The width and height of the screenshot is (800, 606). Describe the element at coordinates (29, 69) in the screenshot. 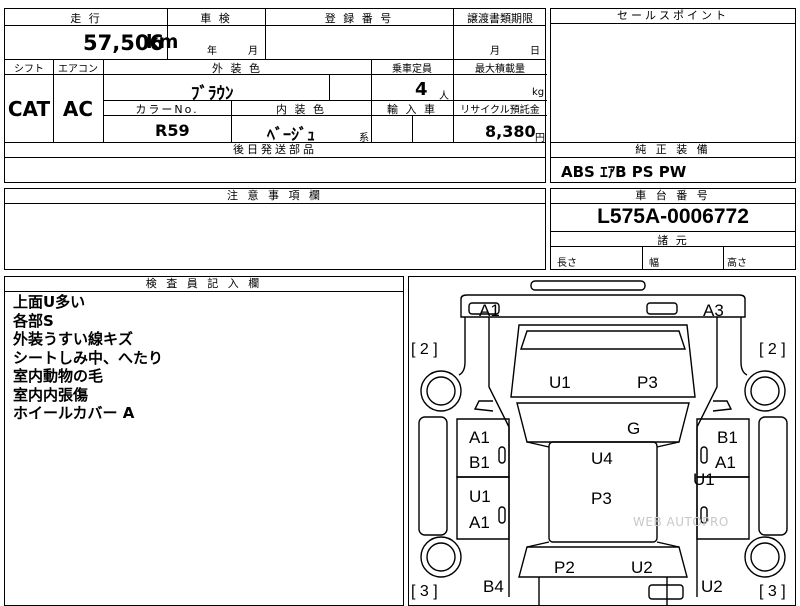

I see `shift-label: シフト` at that location.